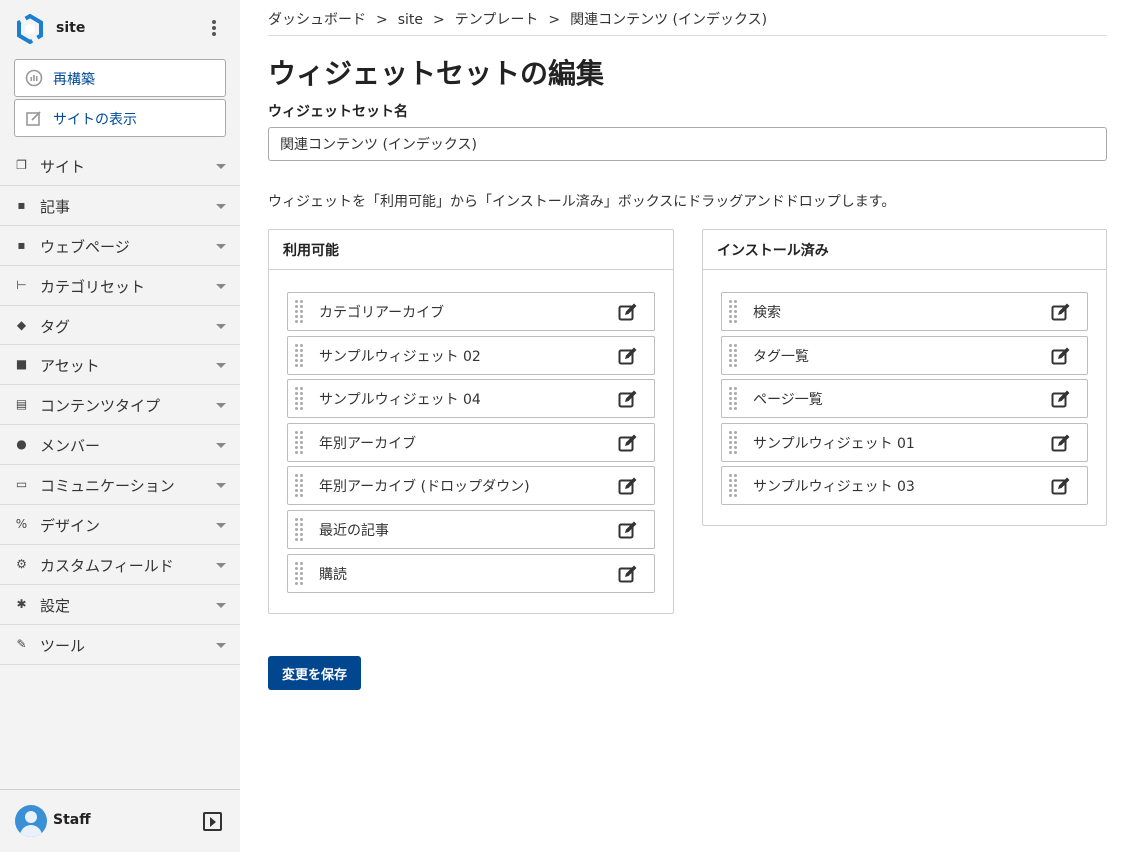  Describe the element at coordinates (107, 565) in the screenshot. I see `sidebar-item-label: カスタムフィールド` at that location.